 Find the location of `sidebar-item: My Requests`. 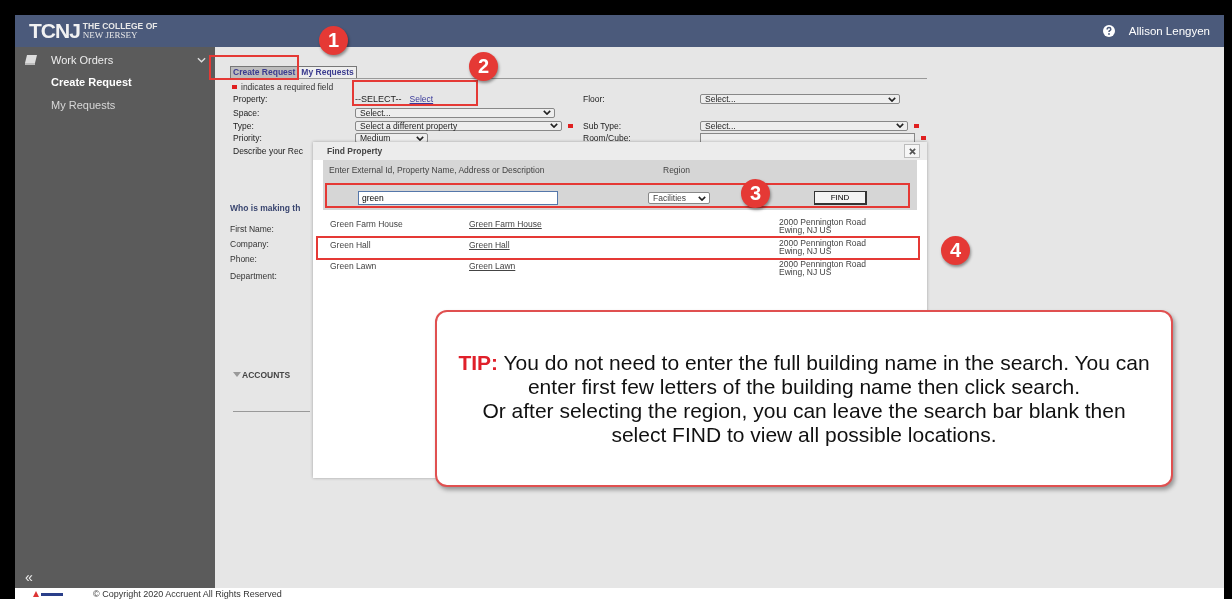

sidebar-item: My Requests is located at coordinates (115, 105).